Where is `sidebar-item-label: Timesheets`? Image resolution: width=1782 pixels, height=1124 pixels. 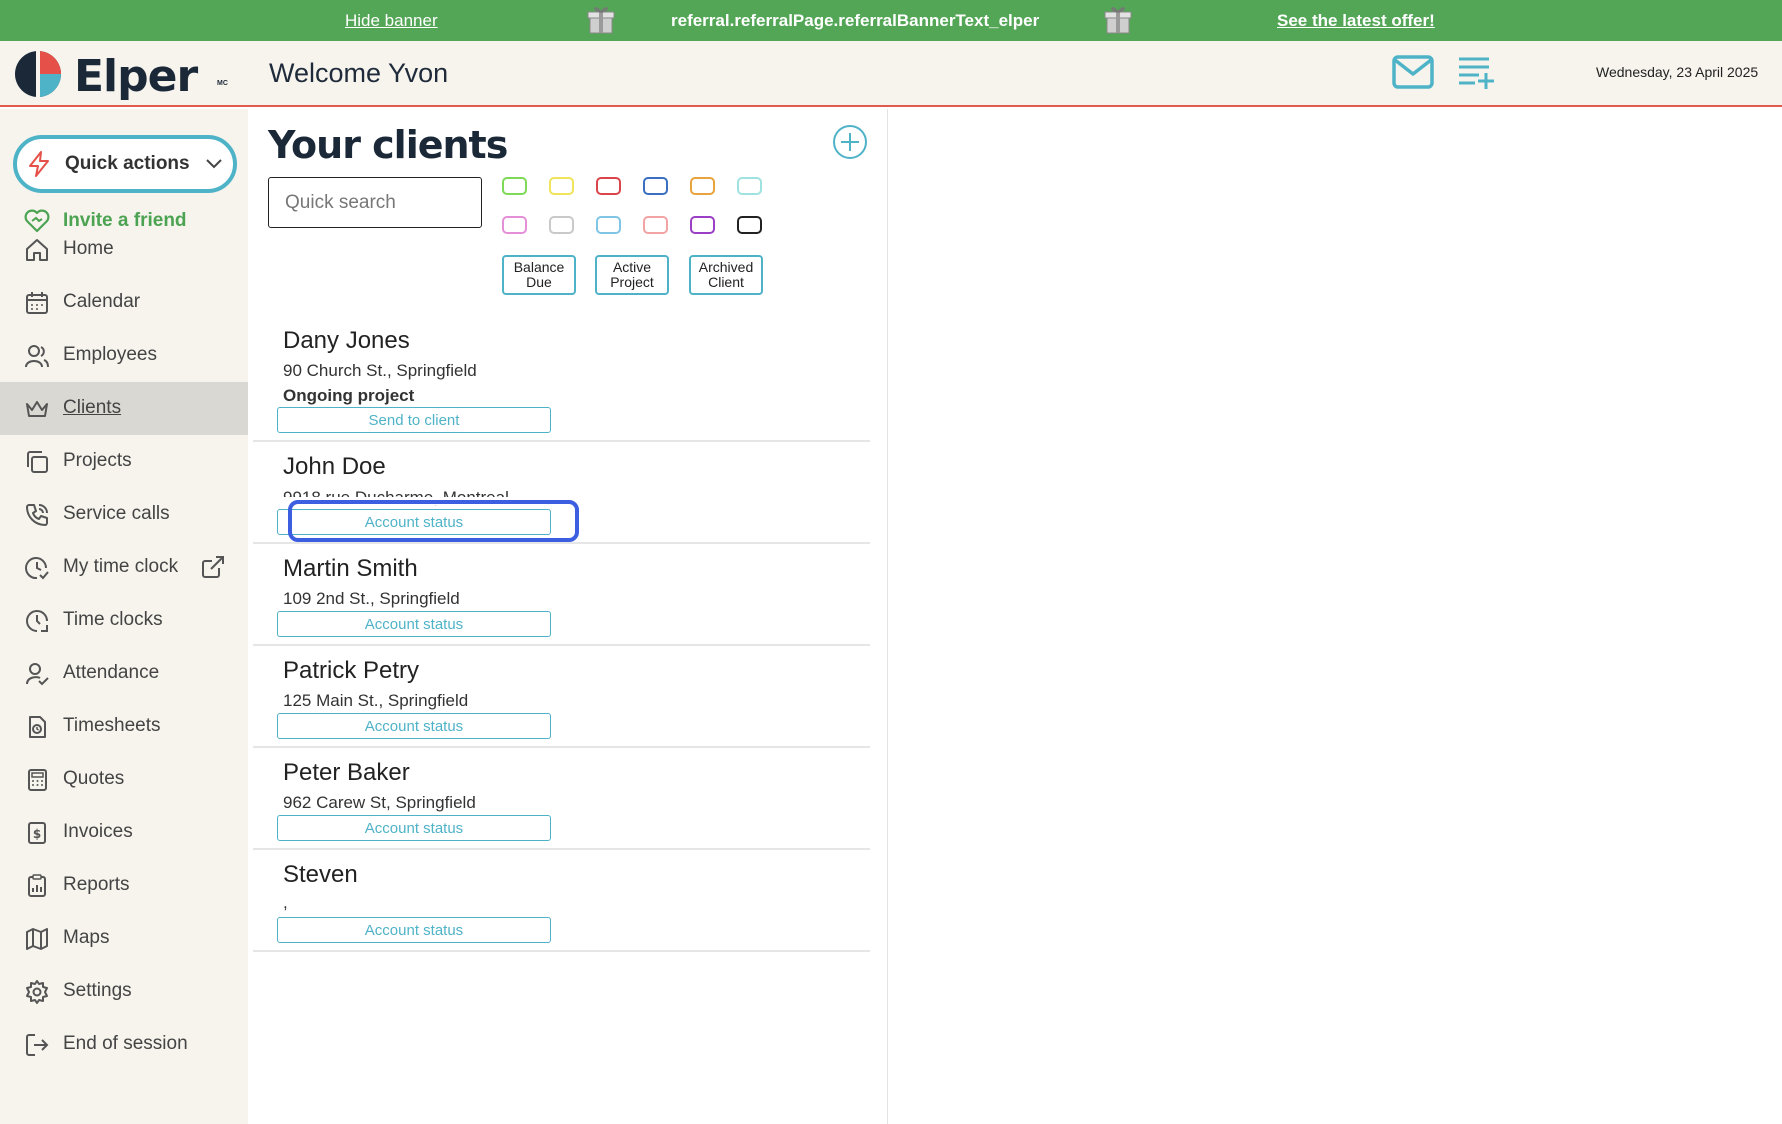 sidebar-item-label: Timesheets is located at coordinates (112, 725).